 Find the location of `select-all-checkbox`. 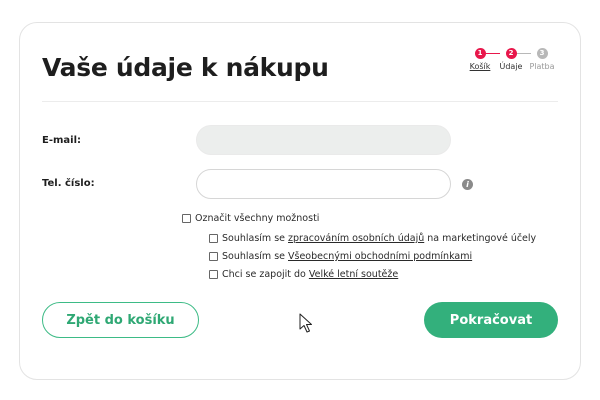

select-all-checkbox is located at coordinates (186, 218).